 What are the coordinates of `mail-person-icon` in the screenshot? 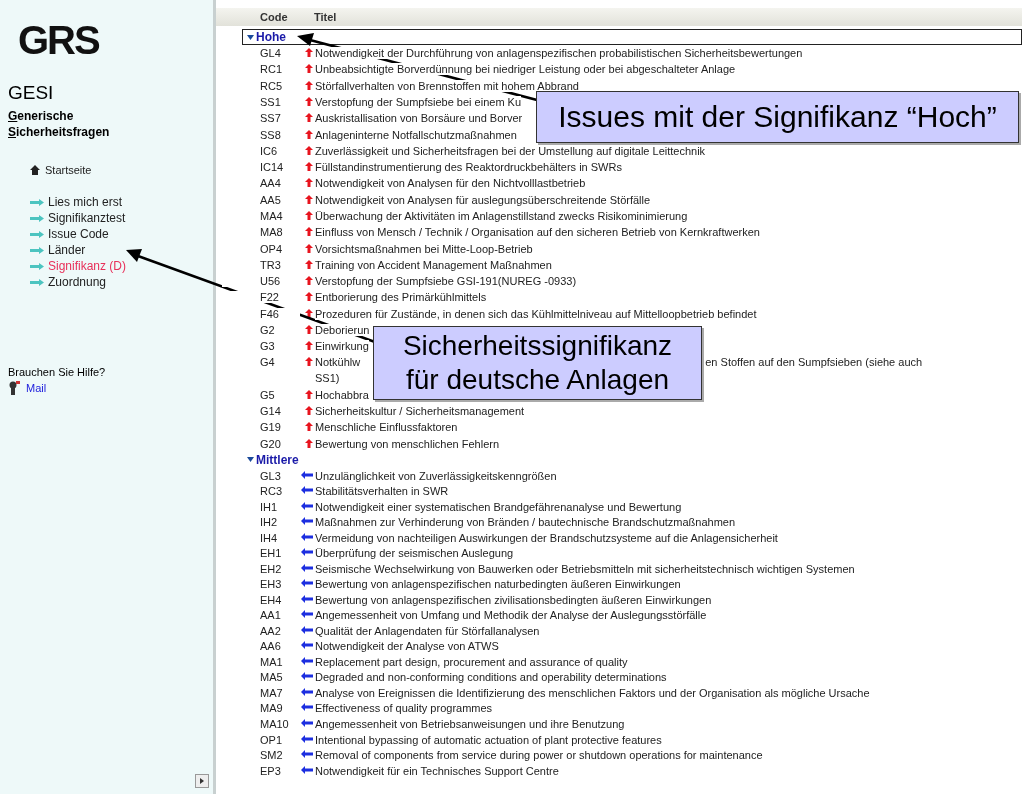 It's located at (14, 388).